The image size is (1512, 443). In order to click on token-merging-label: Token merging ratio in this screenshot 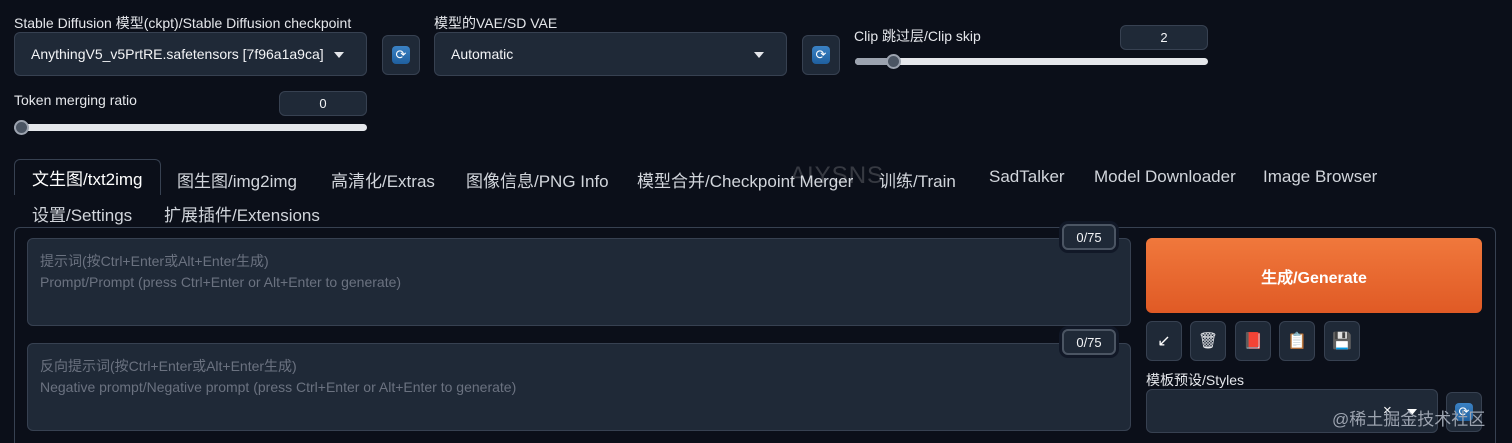, I will do `click(75, 100)`.